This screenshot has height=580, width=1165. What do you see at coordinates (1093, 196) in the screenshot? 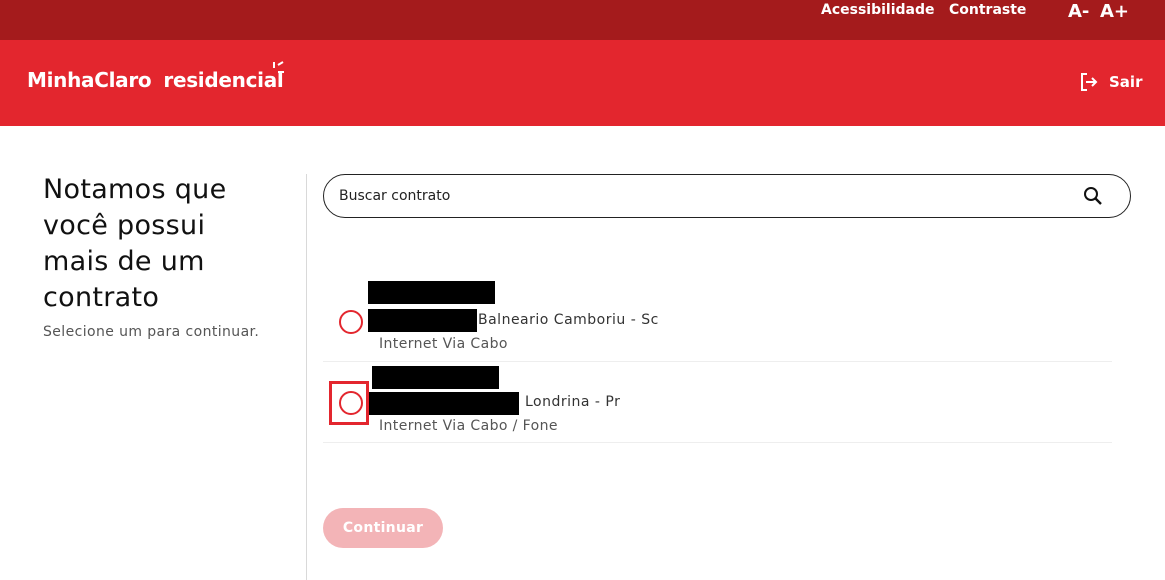
I see `search-icon` at bounding box center [1093, 196].